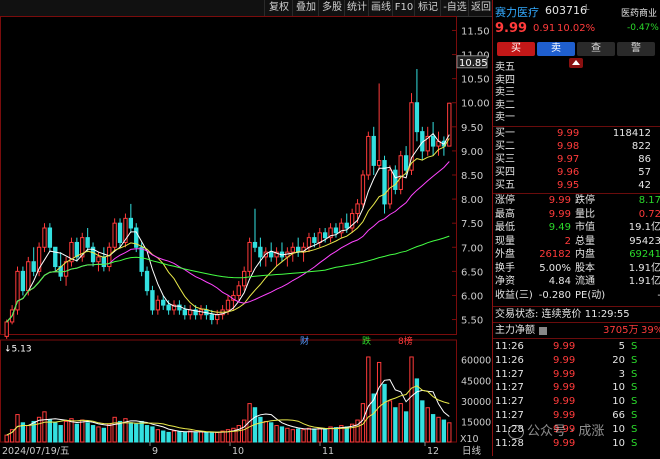 The height and width of the screenshot is (459, 660). Describe the element at coordinates (454, 8) in the screenshot. I see `toolbar-watchlist-button: -自选` at that location.